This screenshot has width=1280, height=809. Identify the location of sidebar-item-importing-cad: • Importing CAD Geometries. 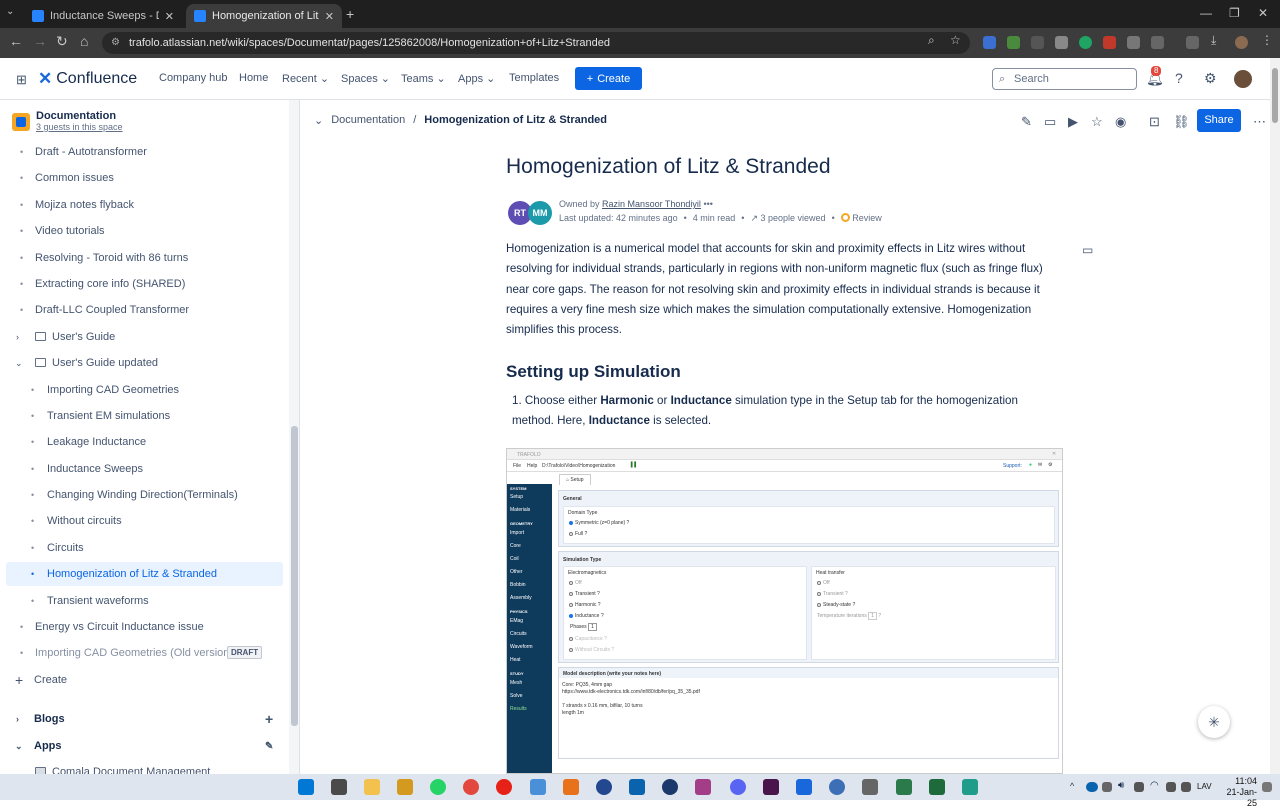
(144, 390).